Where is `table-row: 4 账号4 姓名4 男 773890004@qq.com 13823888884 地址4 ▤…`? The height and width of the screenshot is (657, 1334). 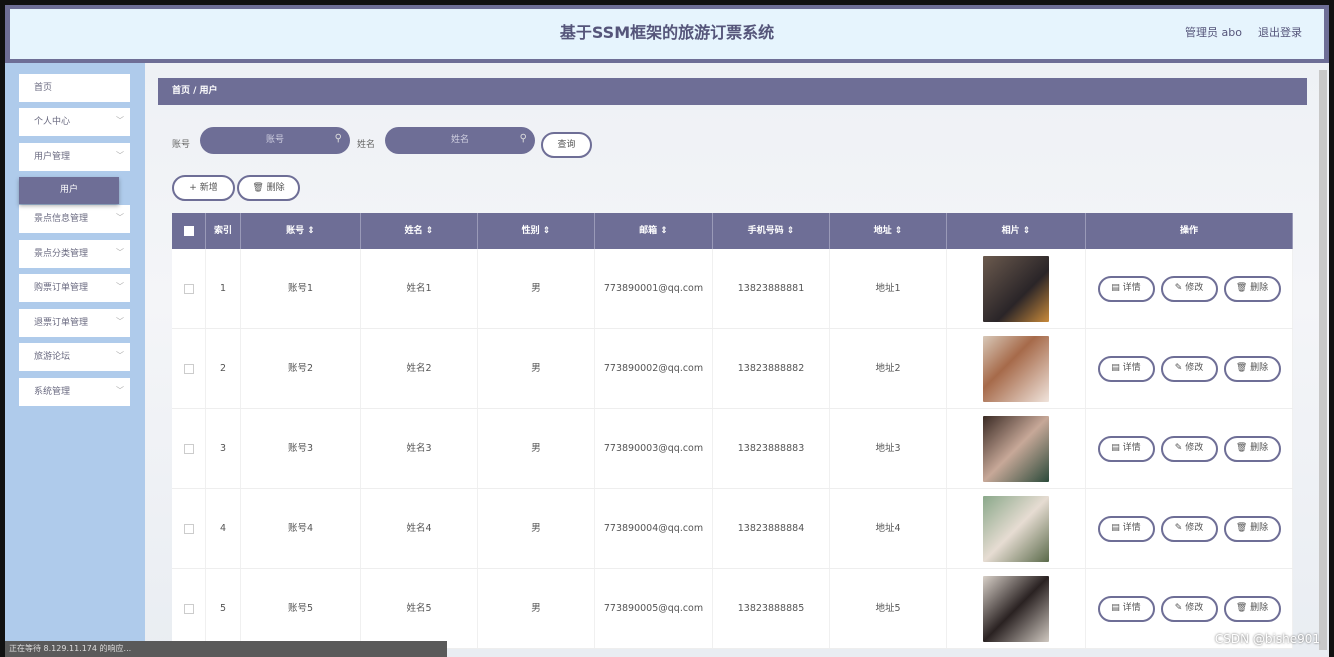 table-row: 4 账号4 姓名4 男 773890004@qq.com 13823888884 地址4 ▤… is located at coordinates (732, 529).